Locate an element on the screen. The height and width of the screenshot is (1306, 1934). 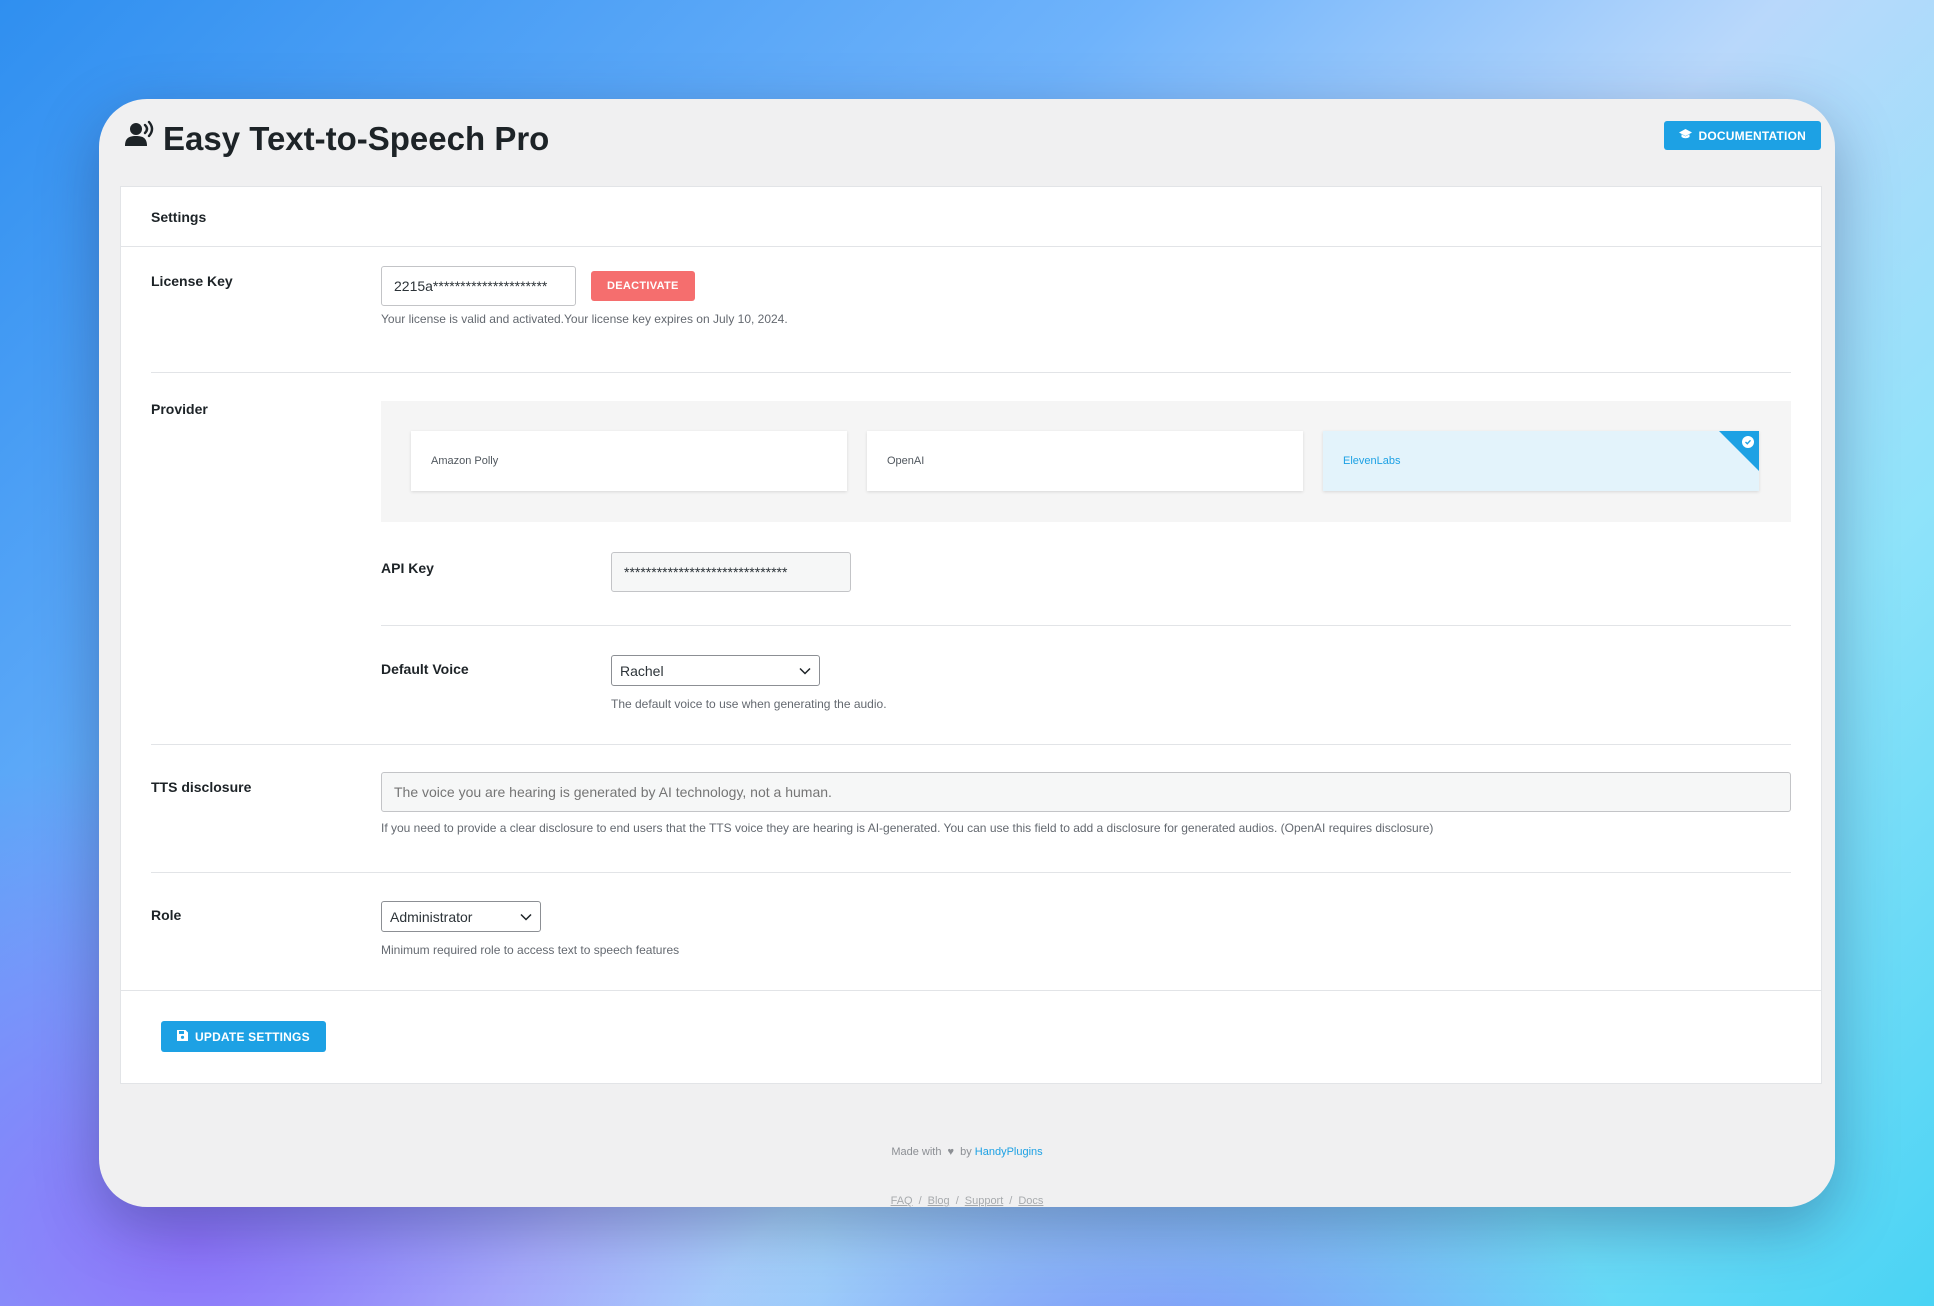
update-settings-button: UPDATE SETTINGS is located at coordinates (243, 1036).